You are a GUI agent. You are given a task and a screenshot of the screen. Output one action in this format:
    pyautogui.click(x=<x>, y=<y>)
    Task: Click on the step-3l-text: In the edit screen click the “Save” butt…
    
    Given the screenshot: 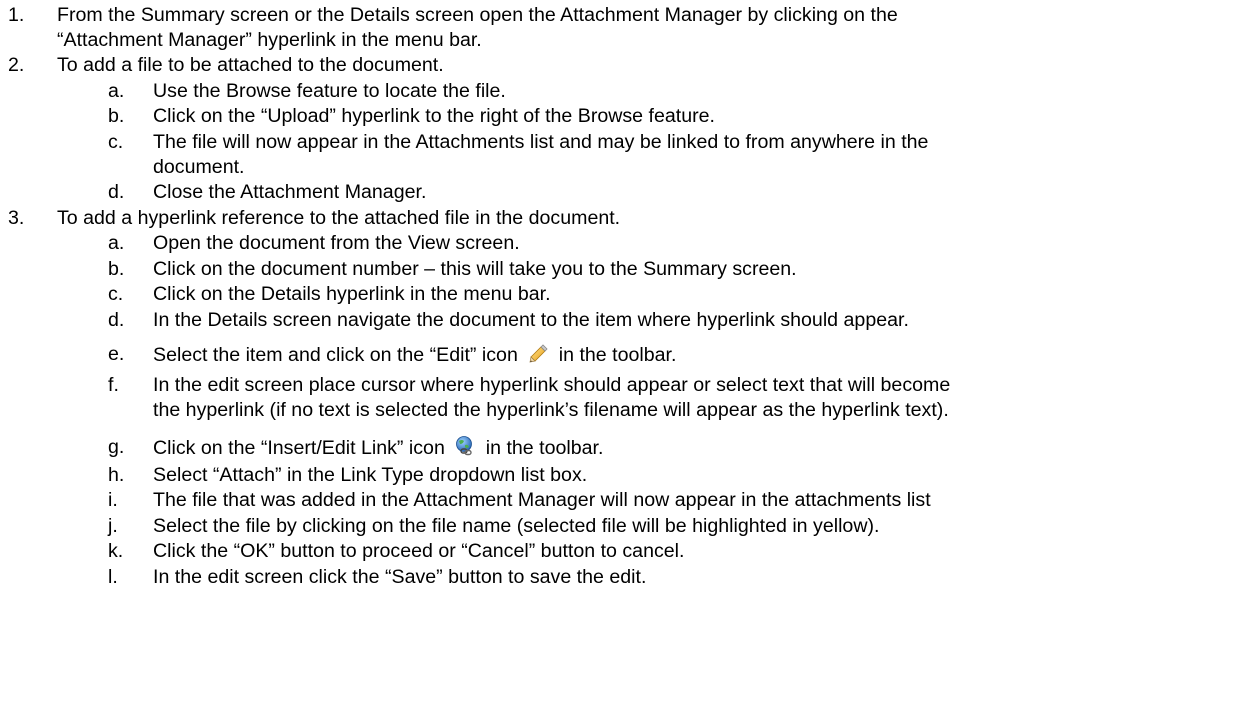 What is the action you would take?
    pyautogui.click(x=400, y=577)
    